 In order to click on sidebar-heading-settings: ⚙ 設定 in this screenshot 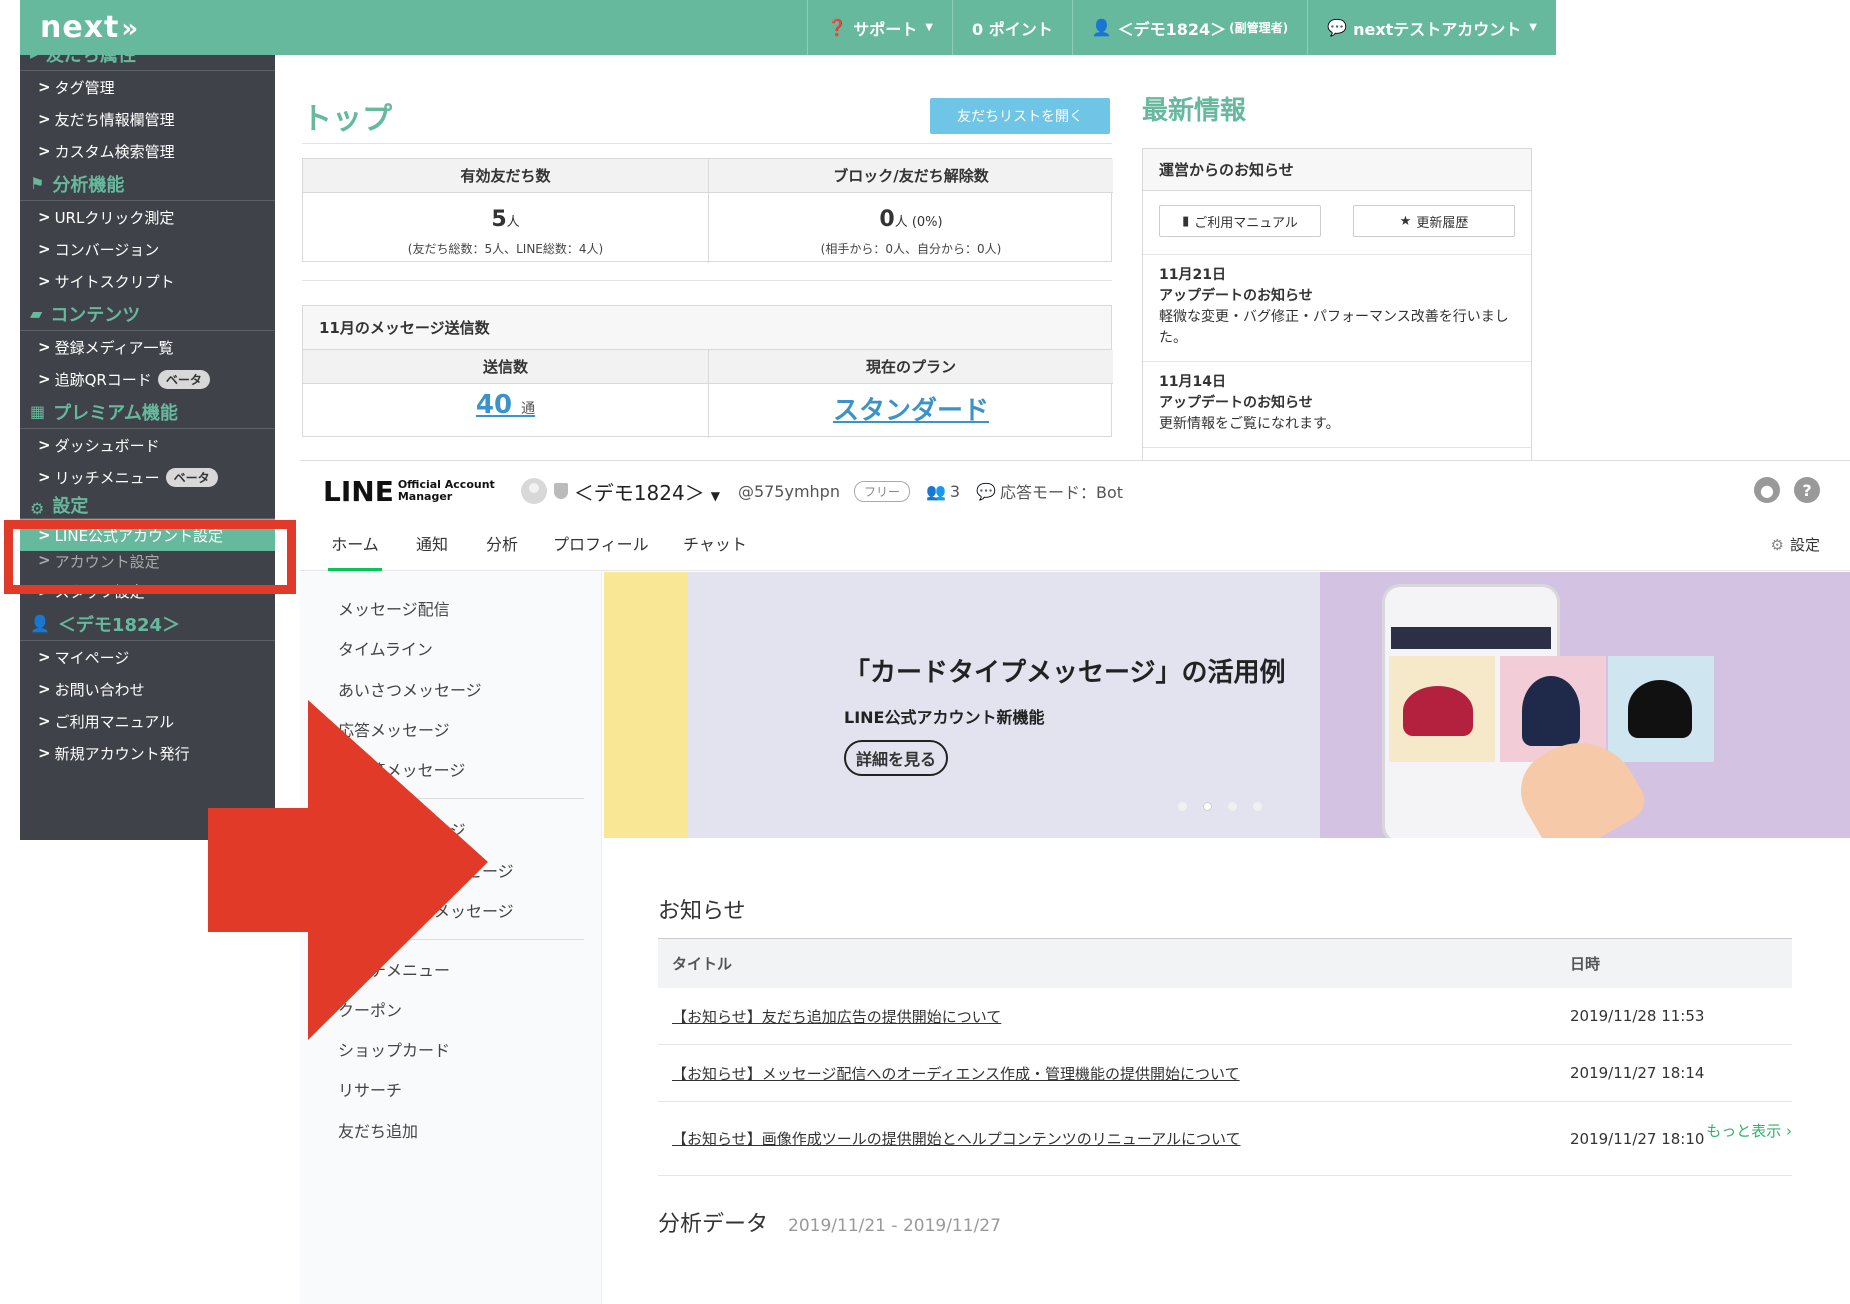, I will do `click(147, 506)`.